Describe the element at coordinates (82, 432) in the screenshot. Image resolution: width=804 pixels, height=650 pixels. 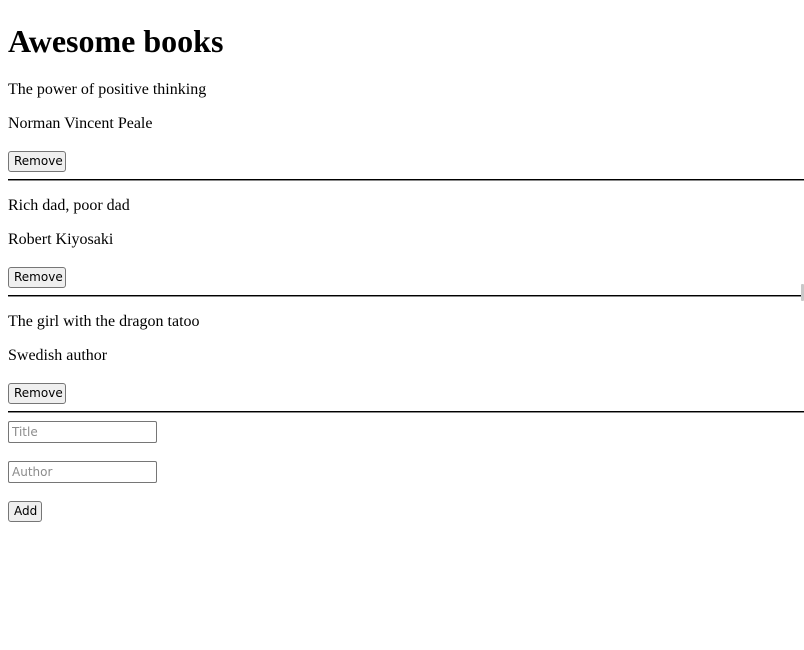
I see `title-input` at that location.